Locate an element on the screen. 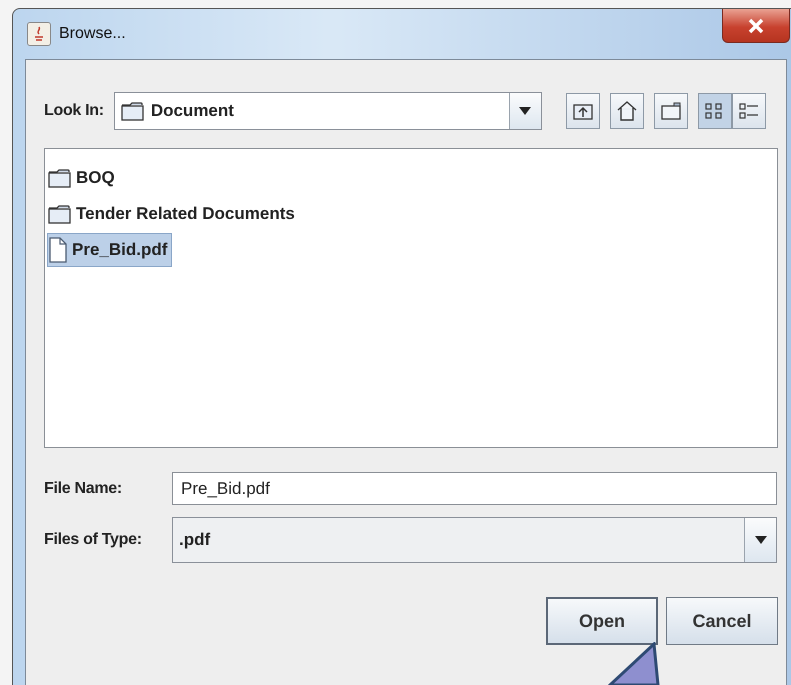  file-name-label: File Name: is located at coordinates (83, 489).